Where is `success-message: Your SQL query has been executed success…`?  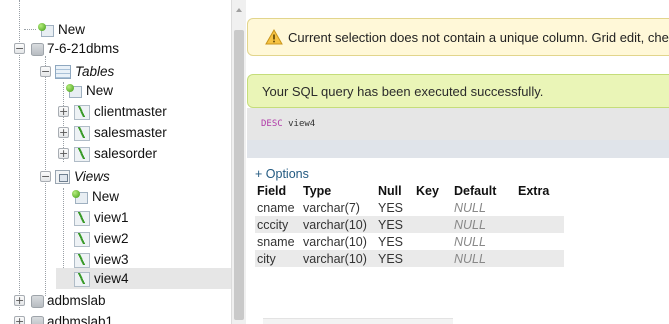 success-message: Your SQL query has been executed success… is located at coordinates (458, 91).